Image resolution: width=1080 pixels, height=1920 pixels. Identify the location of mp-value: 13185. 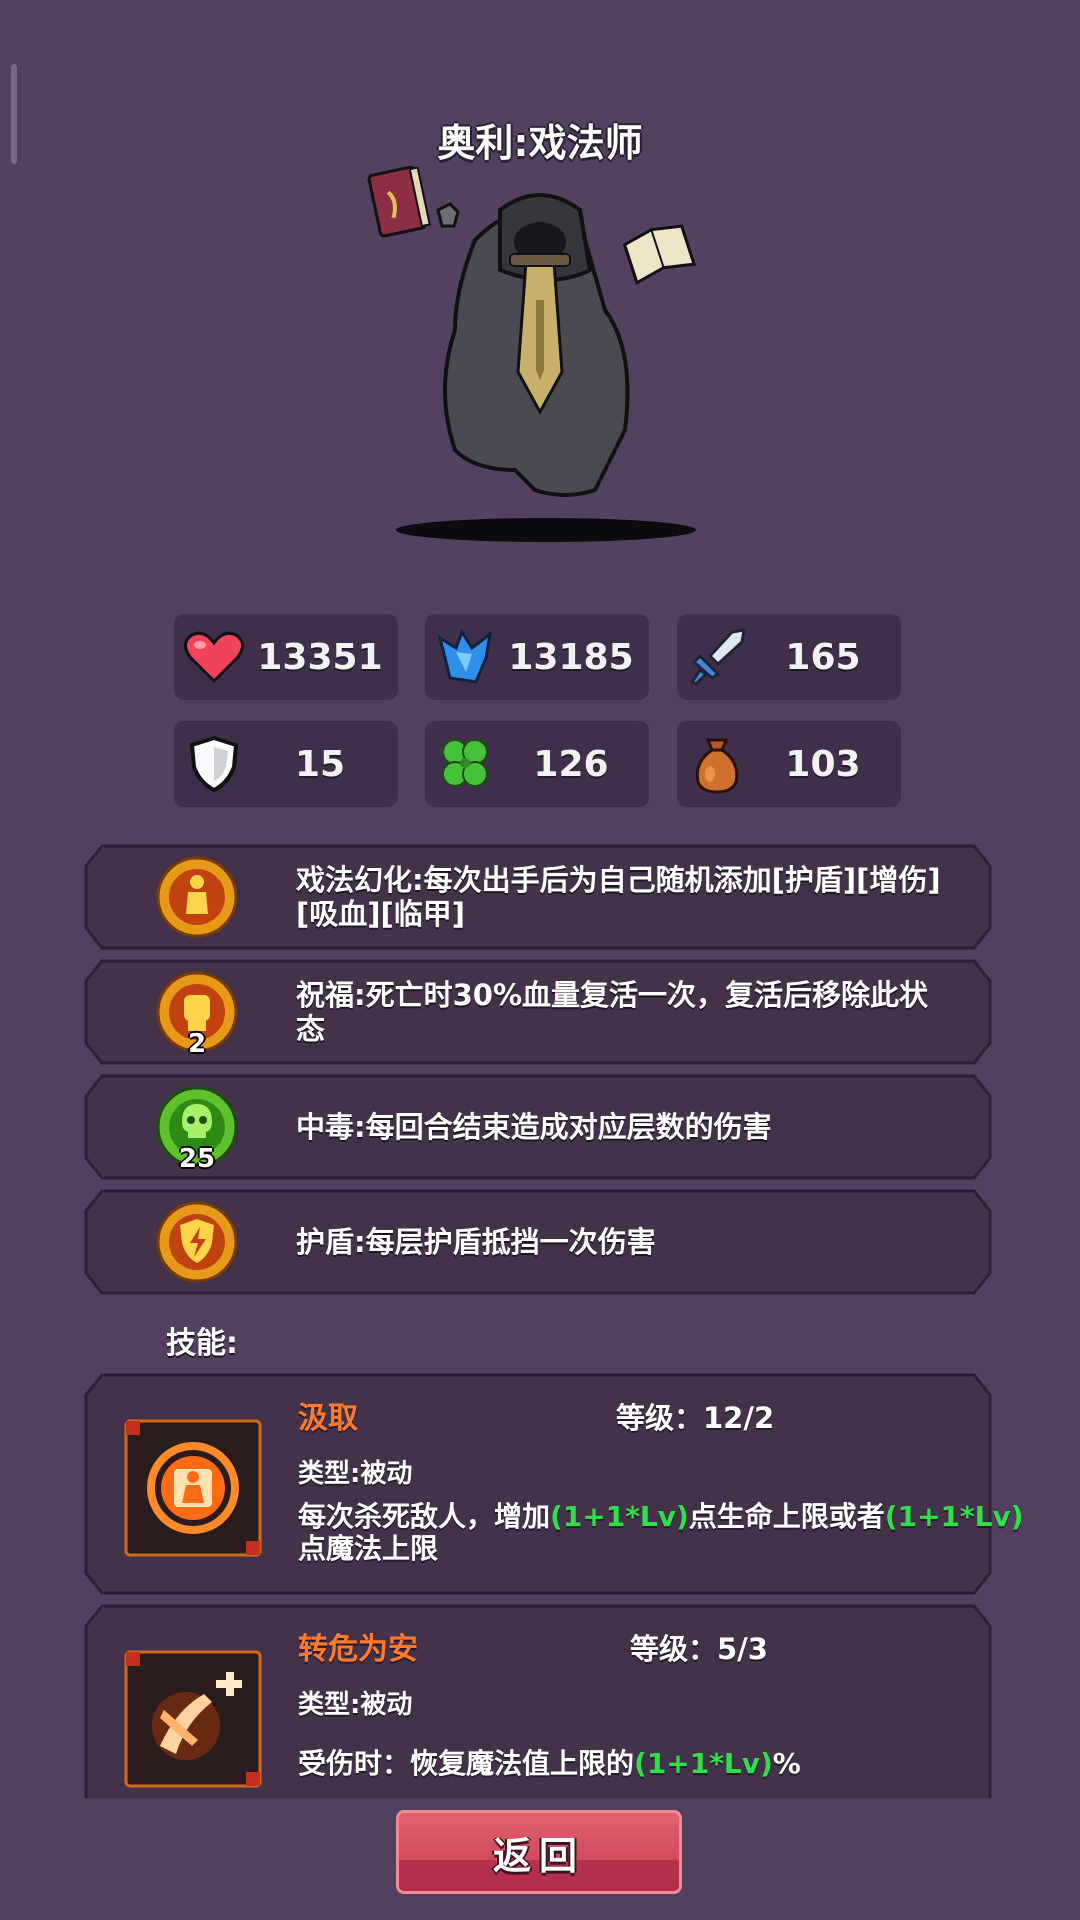
(571, 657).